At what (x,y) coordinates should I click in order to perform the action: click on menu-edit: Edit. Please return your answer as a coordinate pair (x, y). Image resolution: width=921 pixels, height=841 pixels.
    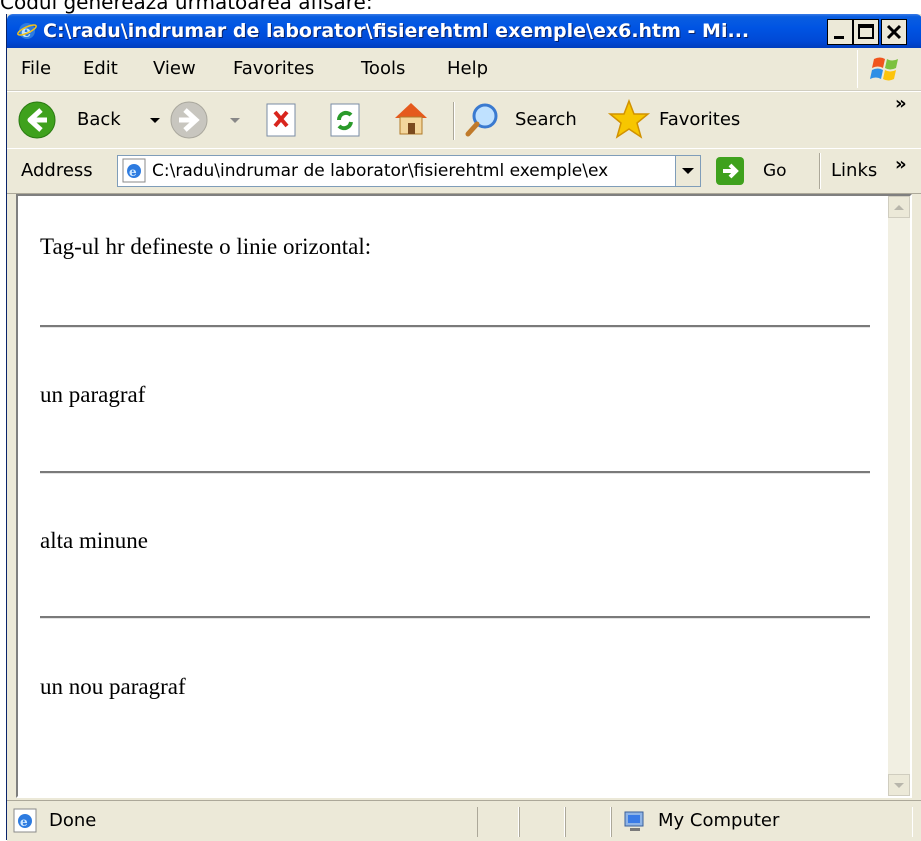
    Looking at the image, I should click on (100, 69).